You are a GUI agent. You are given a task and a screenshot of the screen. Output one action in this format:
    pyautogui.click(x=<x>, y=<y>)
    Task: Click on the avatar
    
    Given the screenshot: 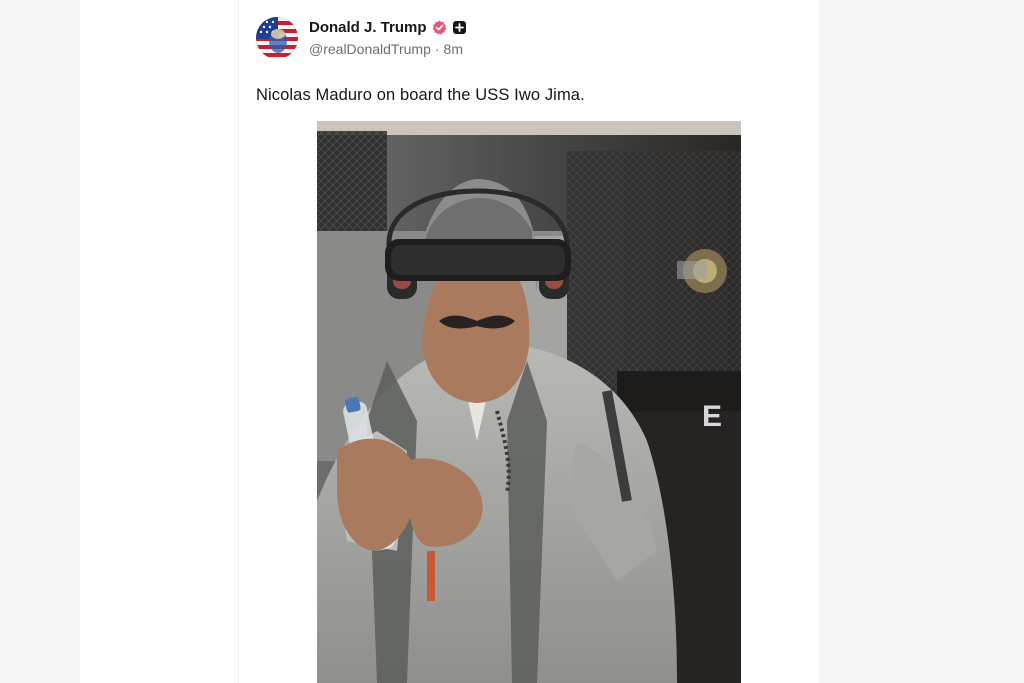 What is the action you would take?
    pyautogui.click(x=277, y=38)
    